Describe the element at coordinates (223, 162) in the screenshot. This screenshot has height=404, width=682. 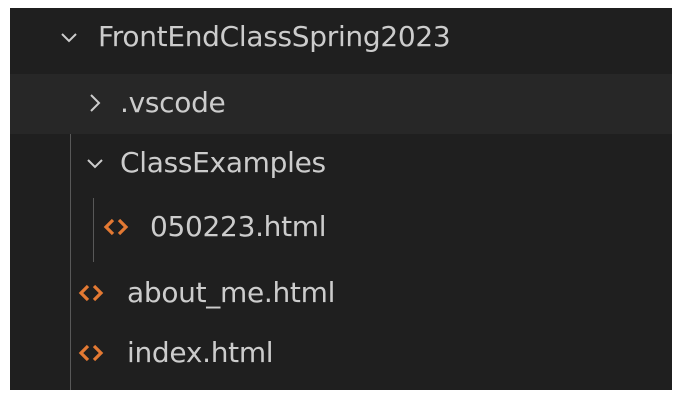
I see `folder-label: ClassExamples` at that location.